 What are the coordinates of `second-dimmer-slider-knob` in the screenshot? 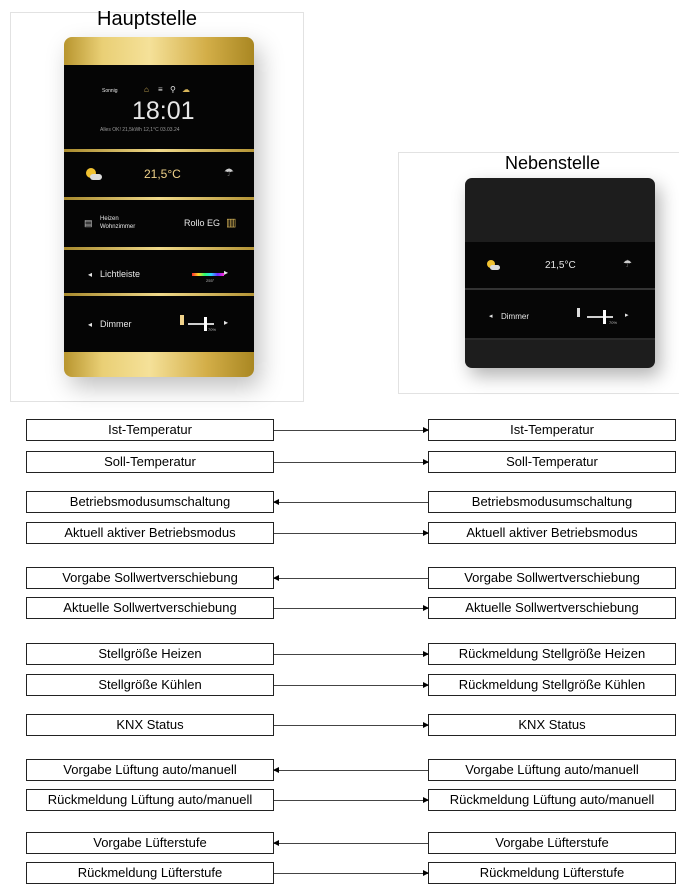 It's located at (604, 317).